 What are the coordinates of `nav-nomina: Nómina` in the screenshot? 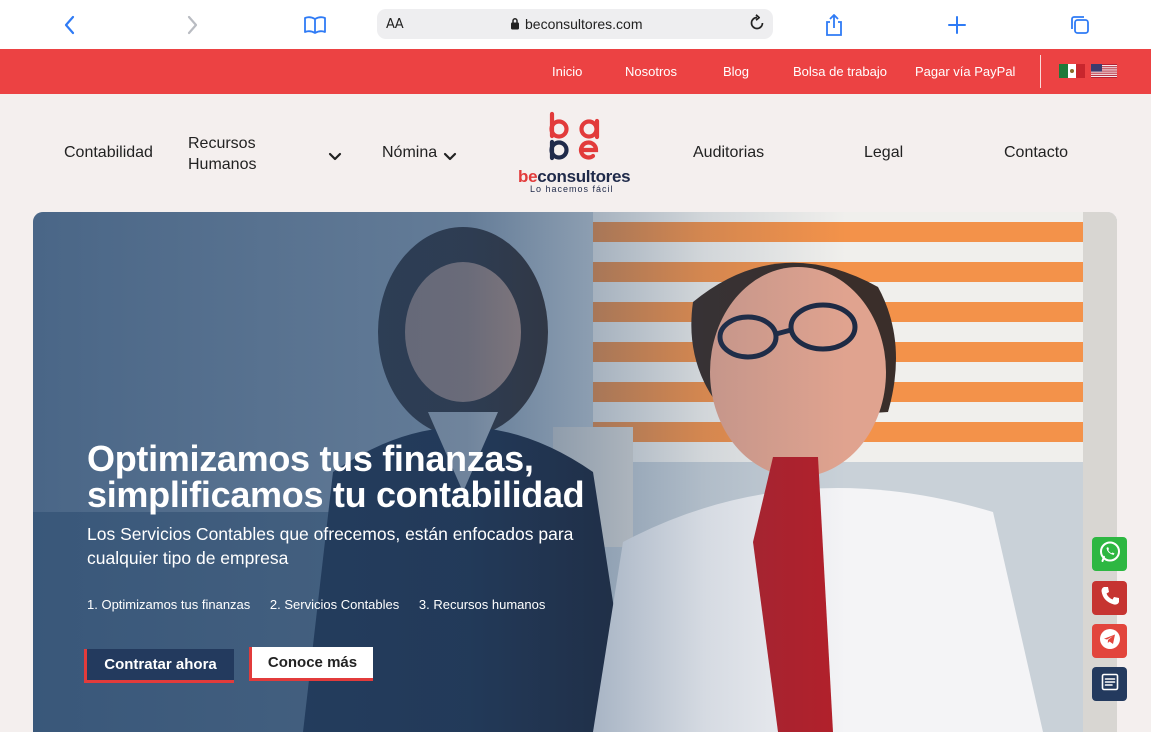 It's located at (409, 153).